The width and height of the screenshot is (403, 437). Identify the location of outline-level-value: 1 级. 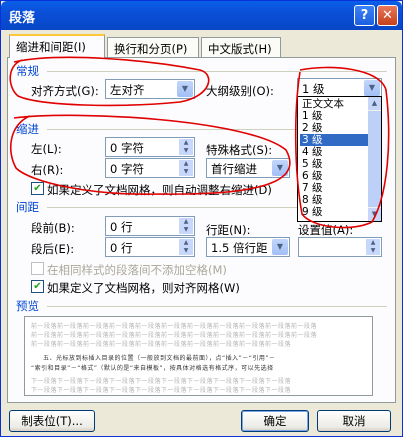
(313, 89).